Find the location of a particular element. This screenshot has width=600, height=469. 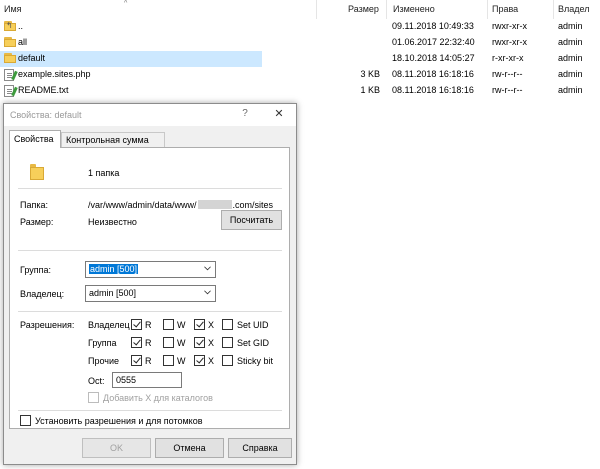

file-name: .. is located at coordinates (21, 26).